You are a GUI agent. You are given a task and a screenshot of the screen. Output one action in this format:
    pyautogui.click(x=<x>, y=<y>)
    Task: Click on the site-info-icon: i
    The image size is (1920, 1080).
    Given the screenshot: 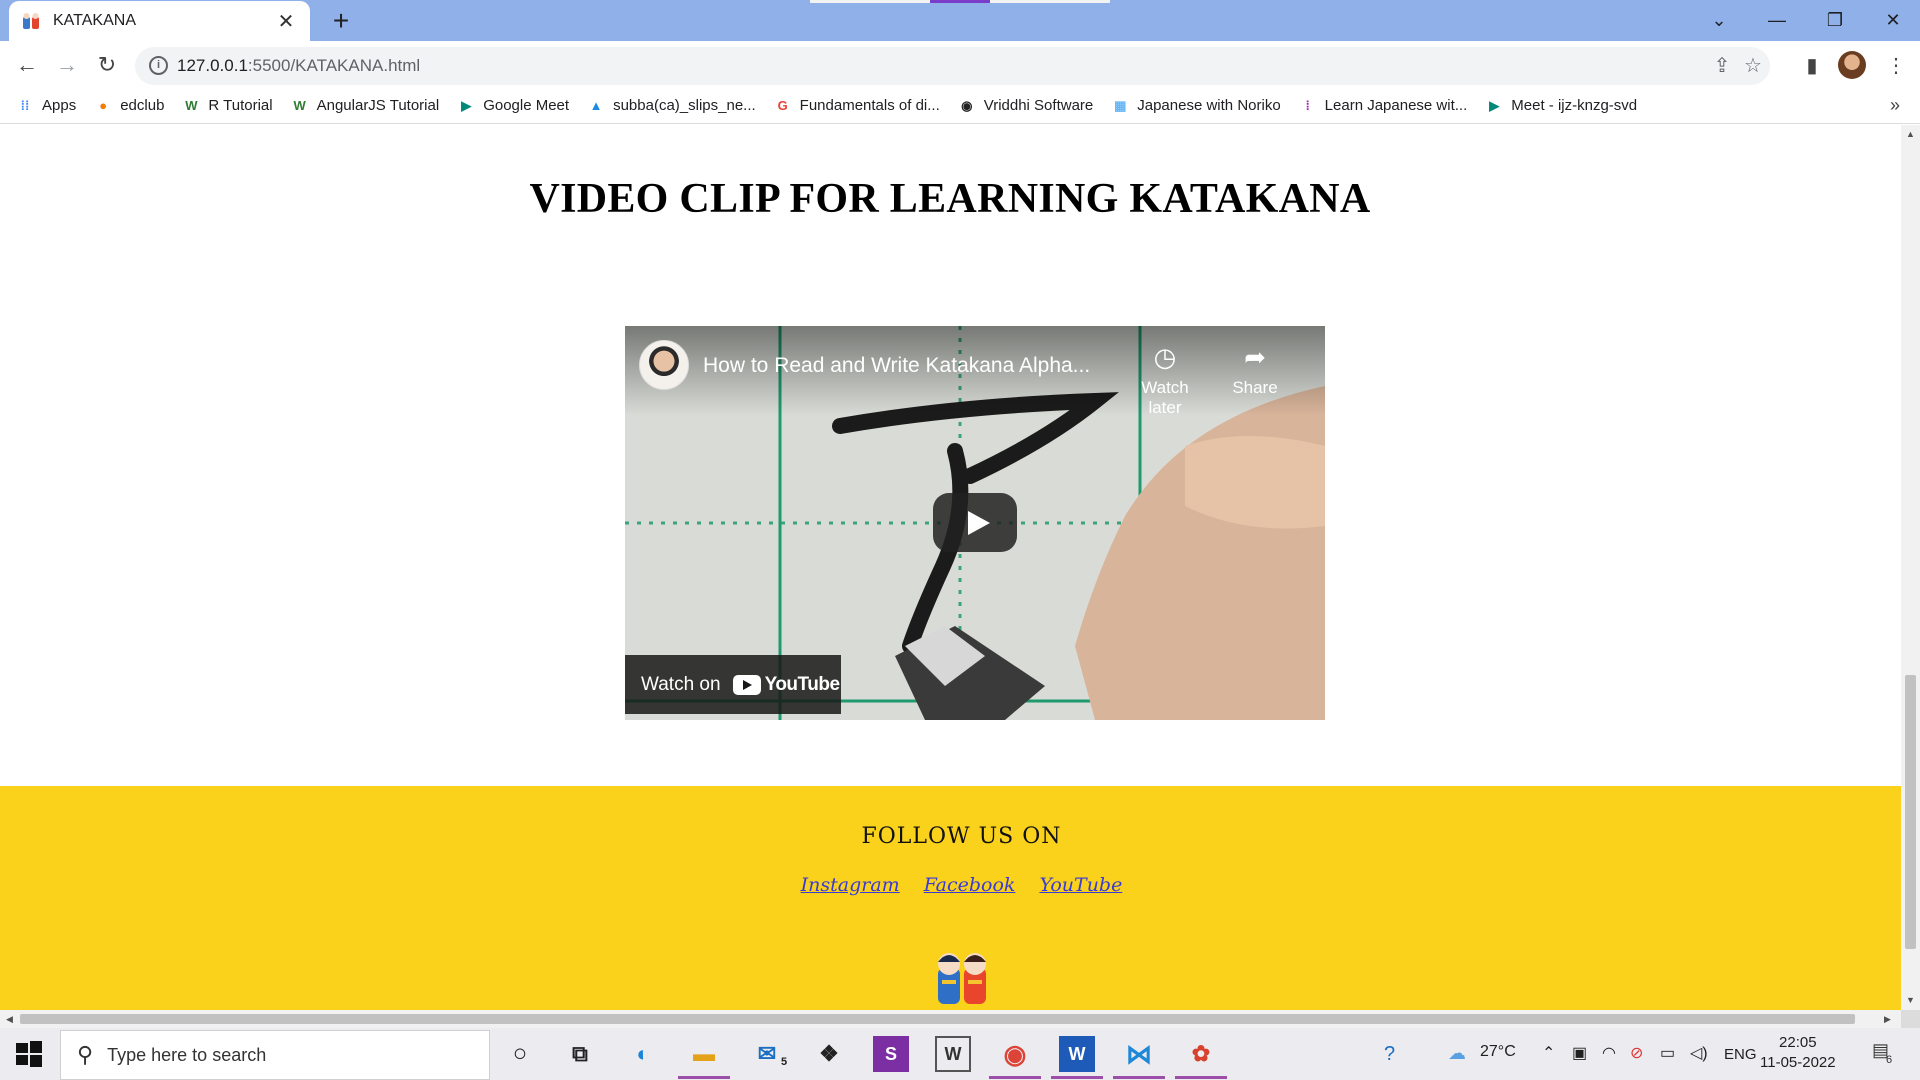 What is the action you would take?
    pyautogui.click(x=158, y=65)
    